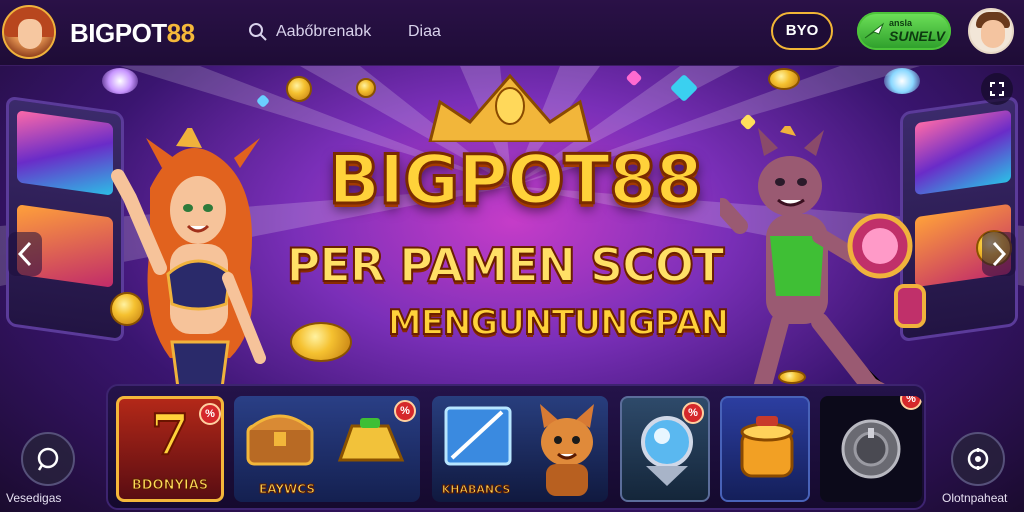 This screenshot has height=512, width=1024. What do you see at coordinates (327, 449) in the screenshot?
I see `game-tile-2: EAYWCS %` at bounding box center [327, 449].